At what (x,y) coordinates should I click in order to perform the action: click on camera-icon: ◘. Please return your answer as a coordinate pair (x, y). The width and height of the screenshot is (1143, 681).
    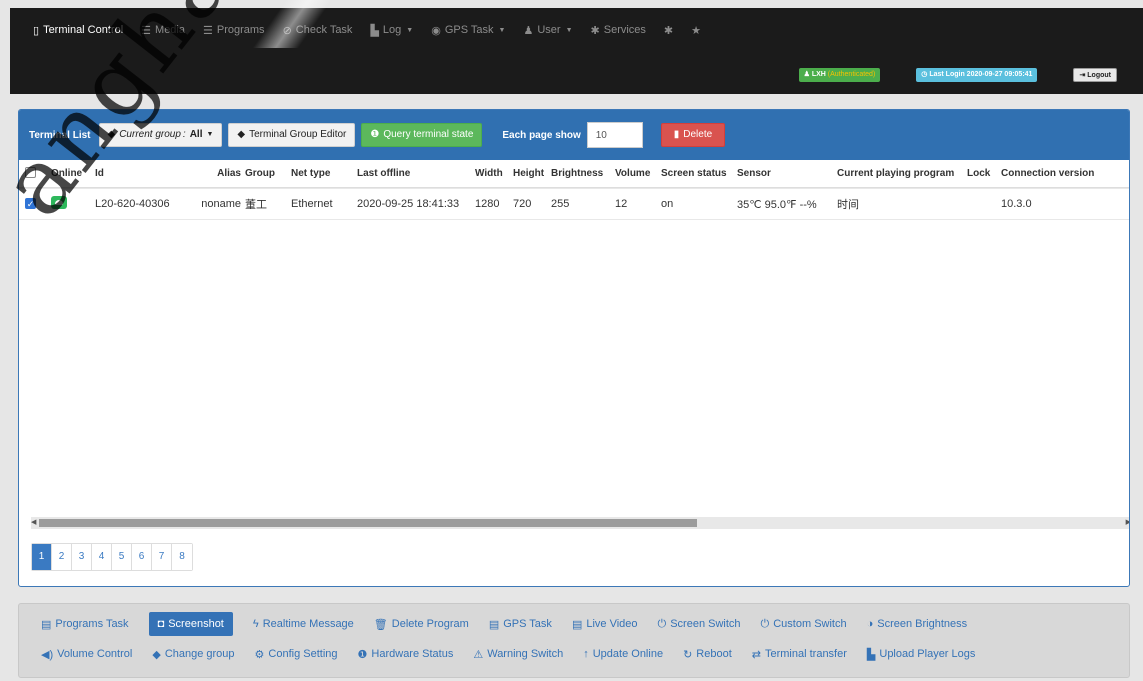
    Looking at the image, I should click on (161, 624).